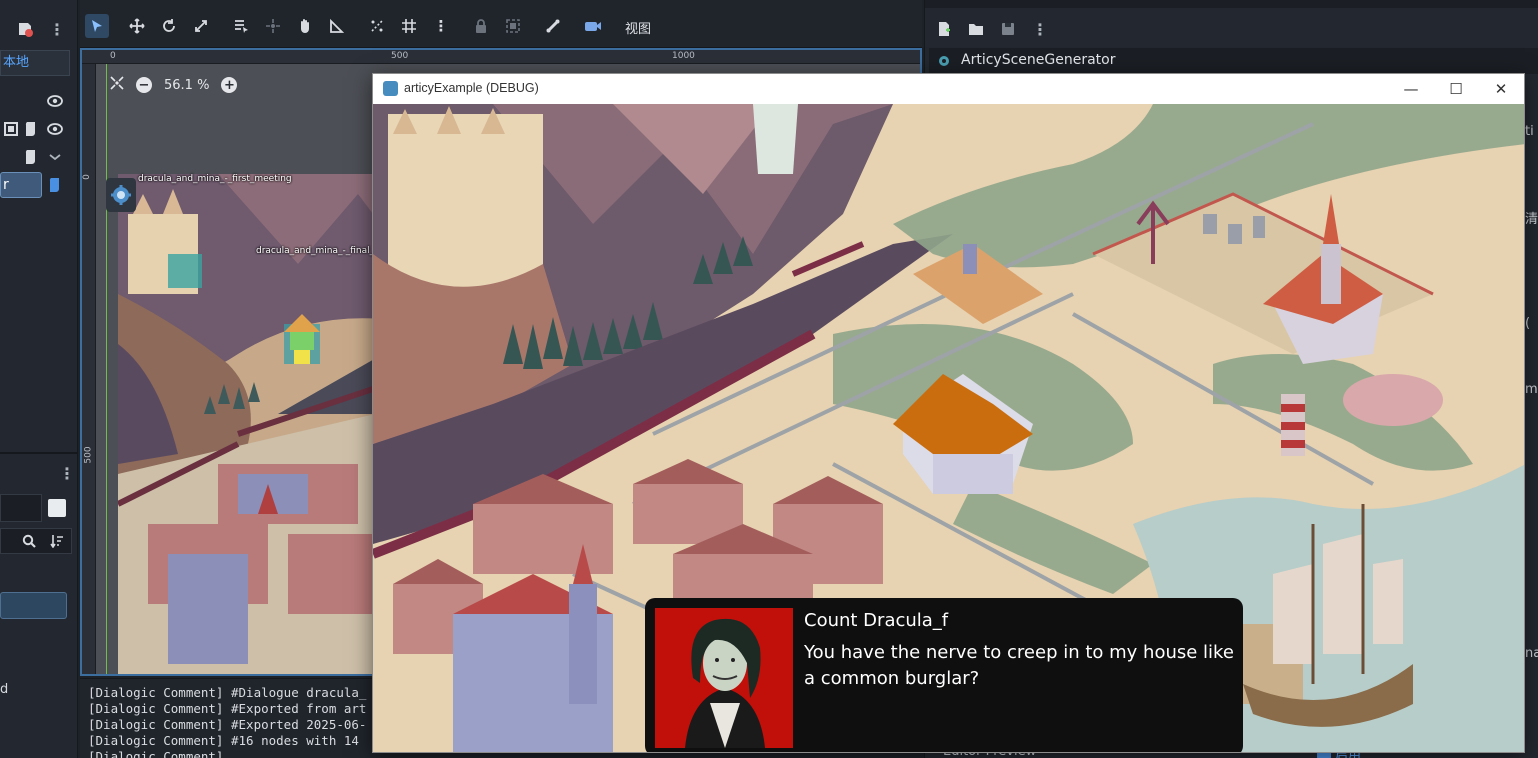 The width and height of the screenshot is (1538, 758). I want to click on canvas-toolbar: ⋮ 视图, so click(501, 24).